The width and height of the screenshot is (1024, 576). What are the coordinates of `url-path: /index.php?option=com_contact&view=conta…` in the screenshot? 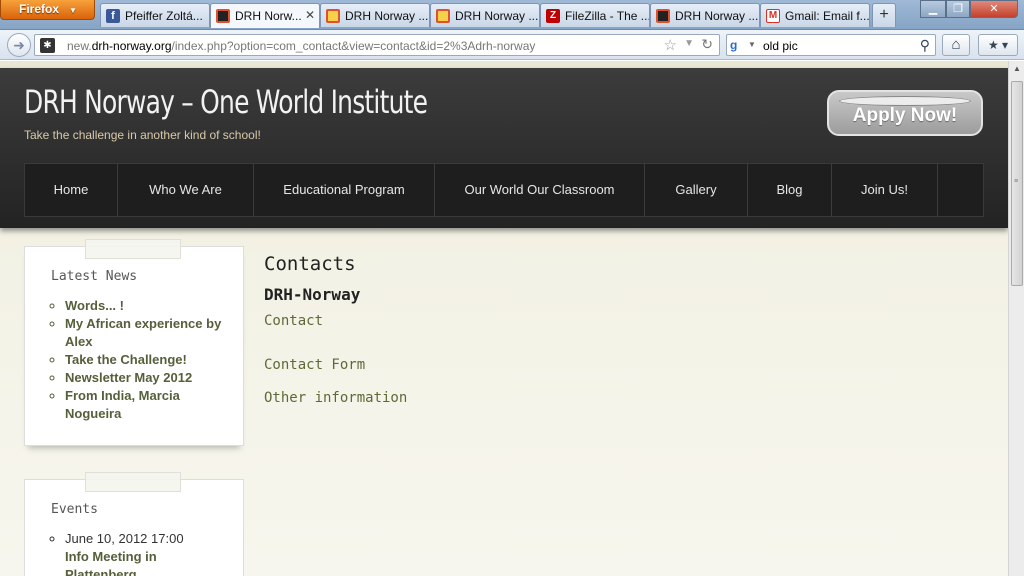 It's located at (353, 46).